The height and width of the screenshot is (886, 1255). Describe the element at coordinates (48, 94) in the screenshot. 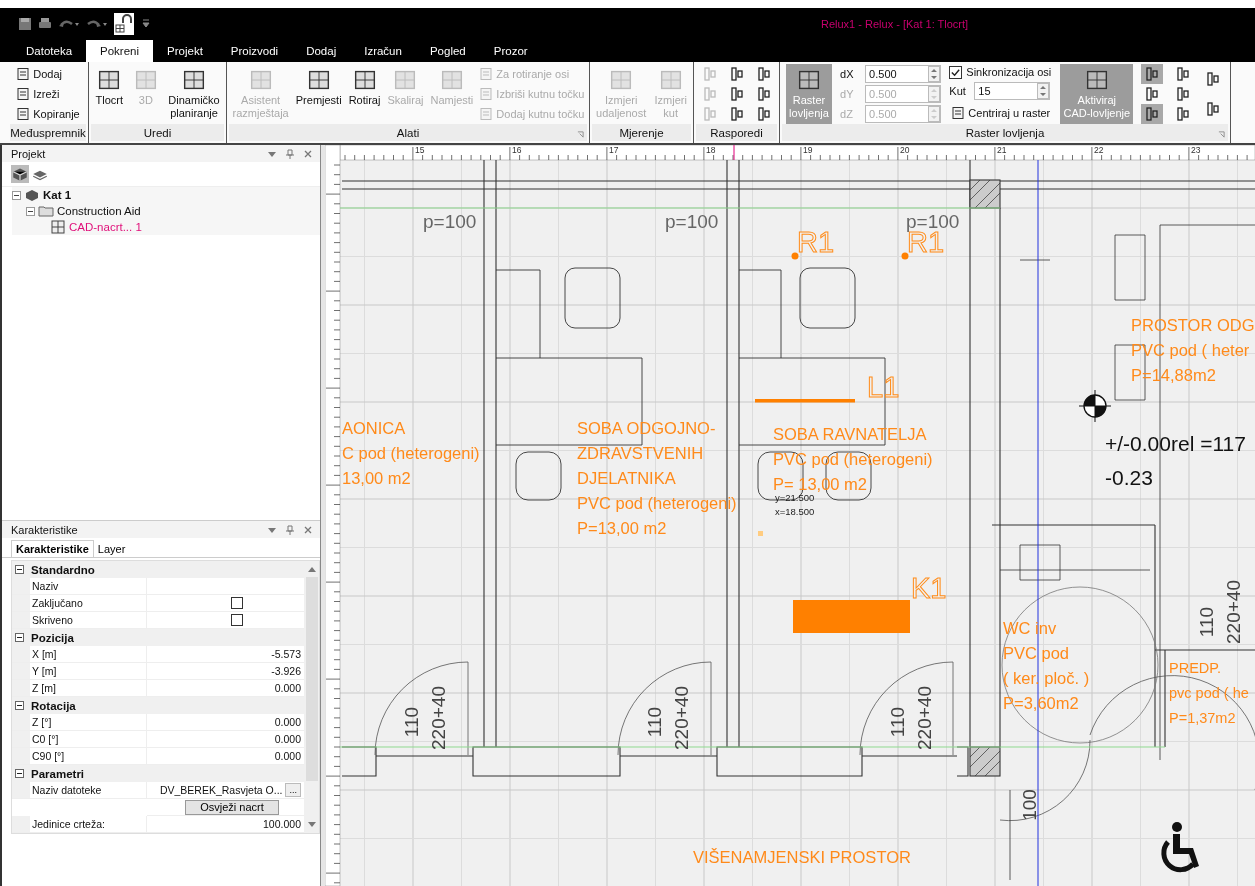

I see `ribbon-button: Izreži` at that location.